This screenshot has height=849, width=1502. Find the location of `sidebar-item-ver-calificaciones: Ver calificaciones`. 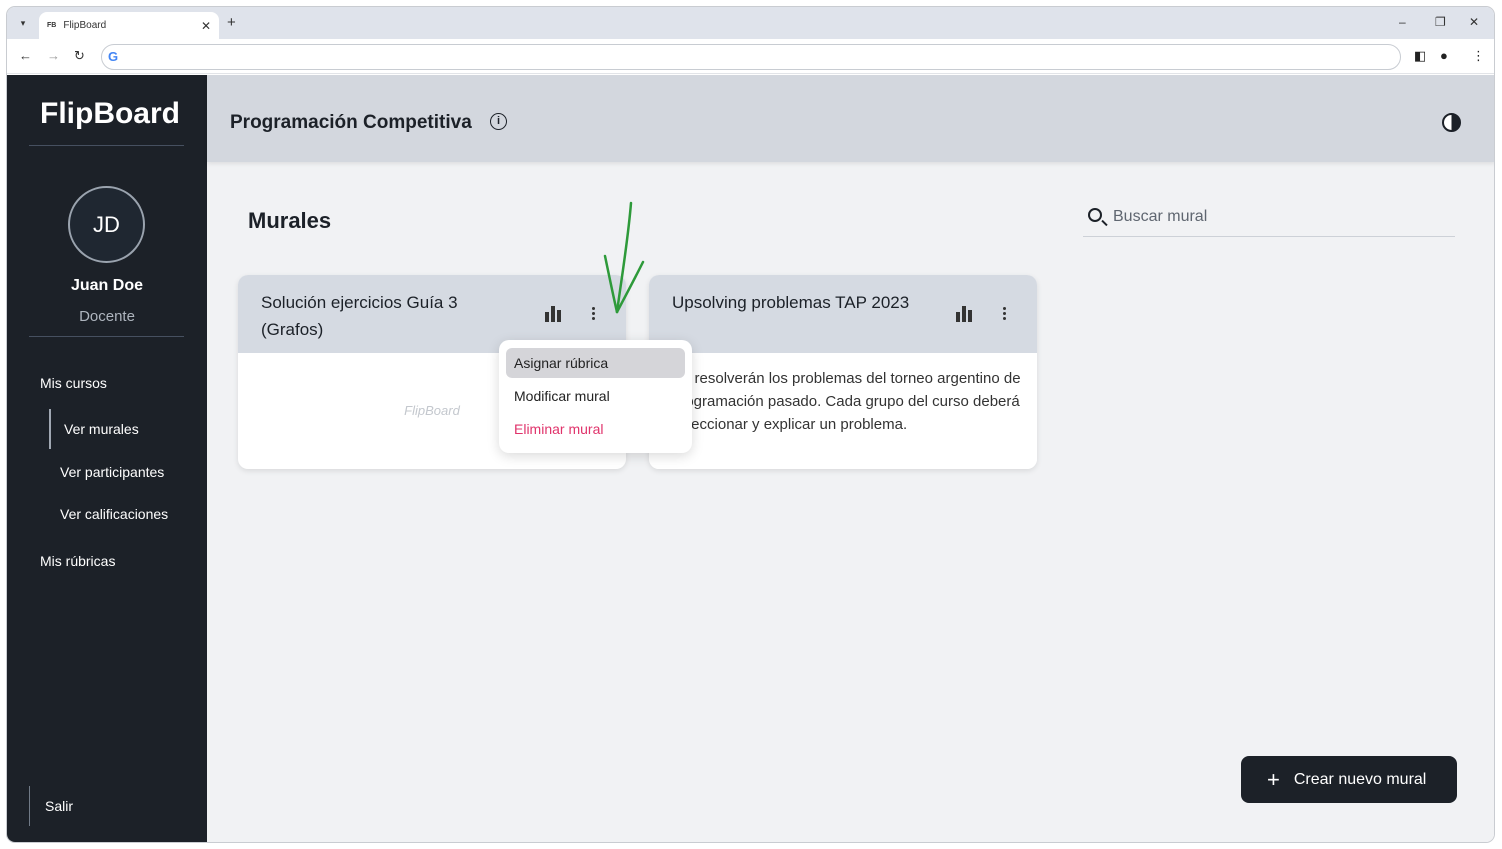

sidebar-item-ver-calificaciones: Ver calificaciones is located at coordinates (114, 514).